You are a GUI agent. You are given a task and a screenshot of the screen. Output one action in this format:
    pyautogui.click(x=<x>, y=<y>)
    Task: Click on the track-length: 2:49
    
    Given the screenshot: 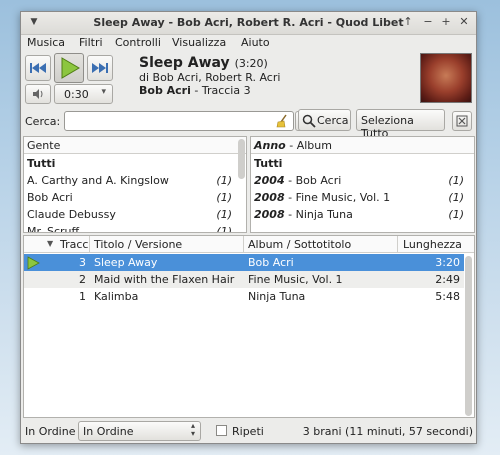 What is the action you would take?
    pyautogui.click(x=447, y=279)
    